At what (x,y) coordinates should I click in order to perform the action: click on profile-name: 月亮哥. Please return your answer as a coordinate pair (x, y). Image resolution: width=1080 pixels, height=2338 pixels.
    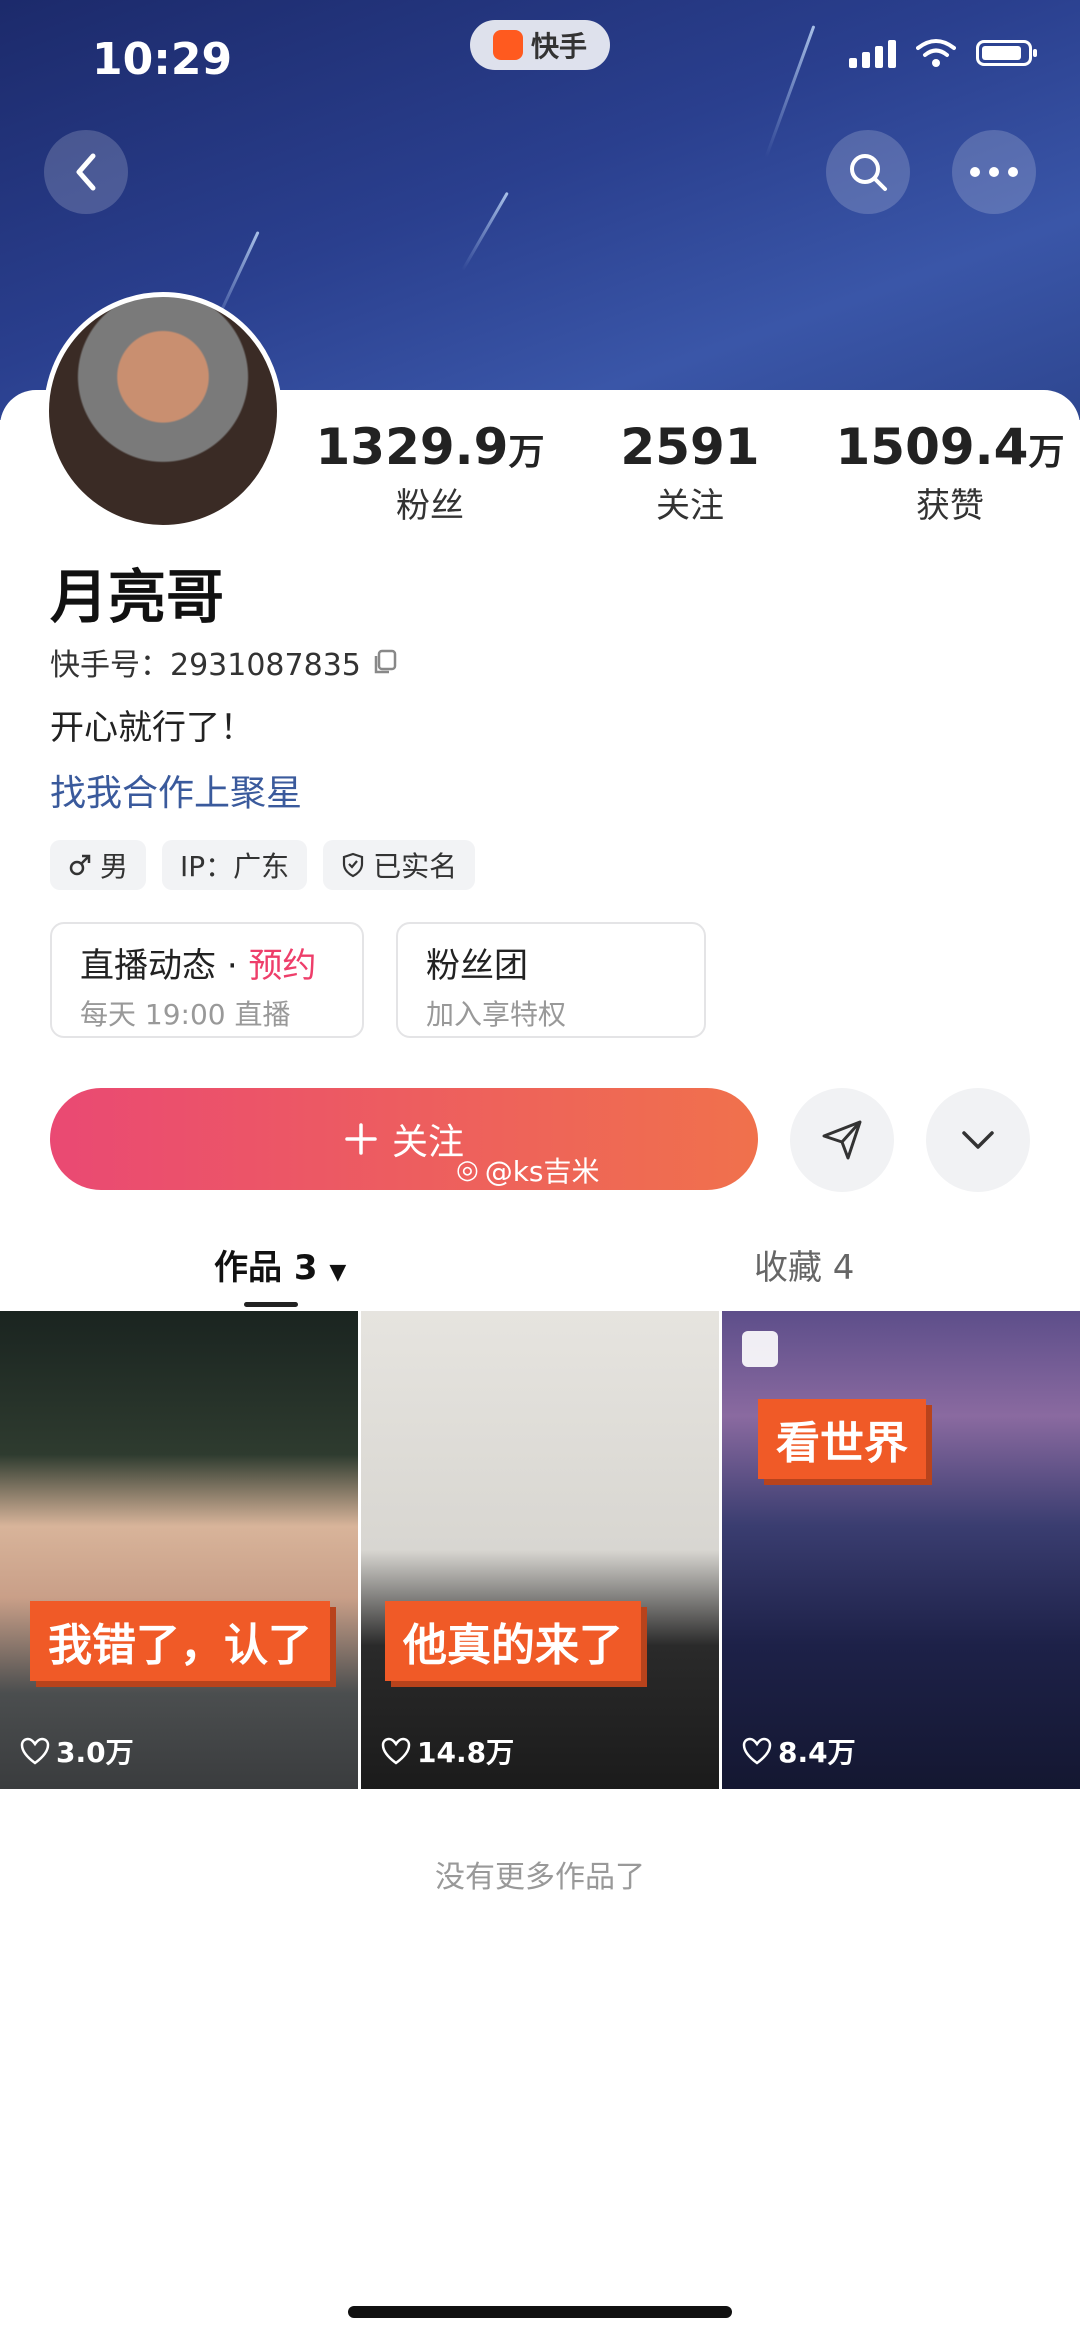
    Looking at the image, I should click on (137, 597).